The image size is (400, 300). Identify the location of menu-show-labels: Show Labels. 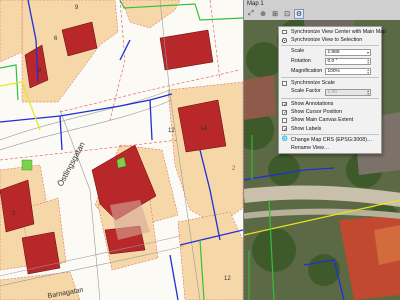
(330, 129).